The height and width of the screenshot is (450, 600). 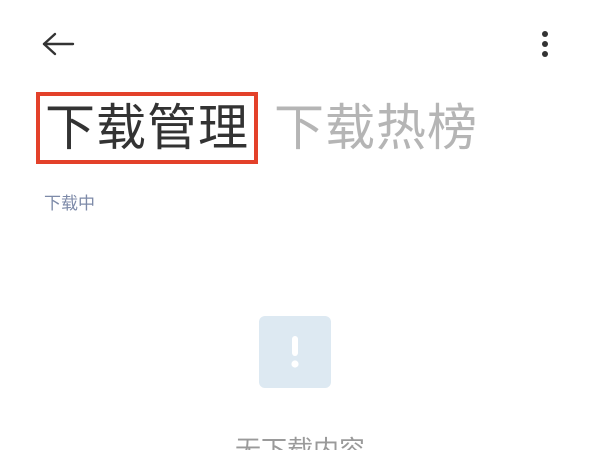 What do you see at coordinates (376, 128) in the screenshot?
I see `tab-label: 下载热榜` at bounding box center [376, 128].